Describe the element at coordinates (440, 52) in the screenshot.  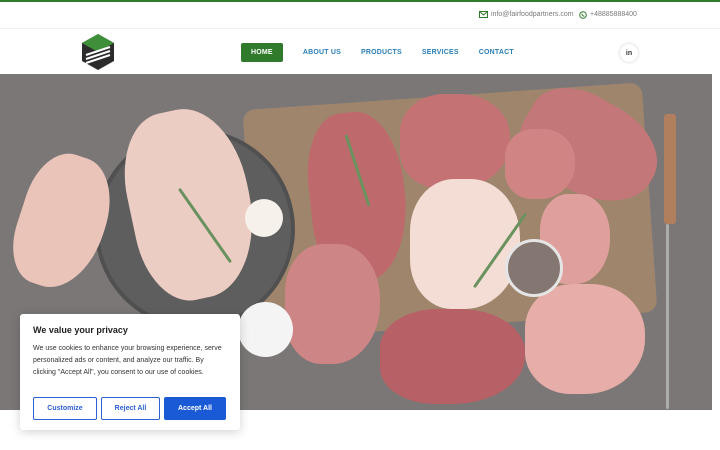
I see `nav-services: SERVICES` at that location.